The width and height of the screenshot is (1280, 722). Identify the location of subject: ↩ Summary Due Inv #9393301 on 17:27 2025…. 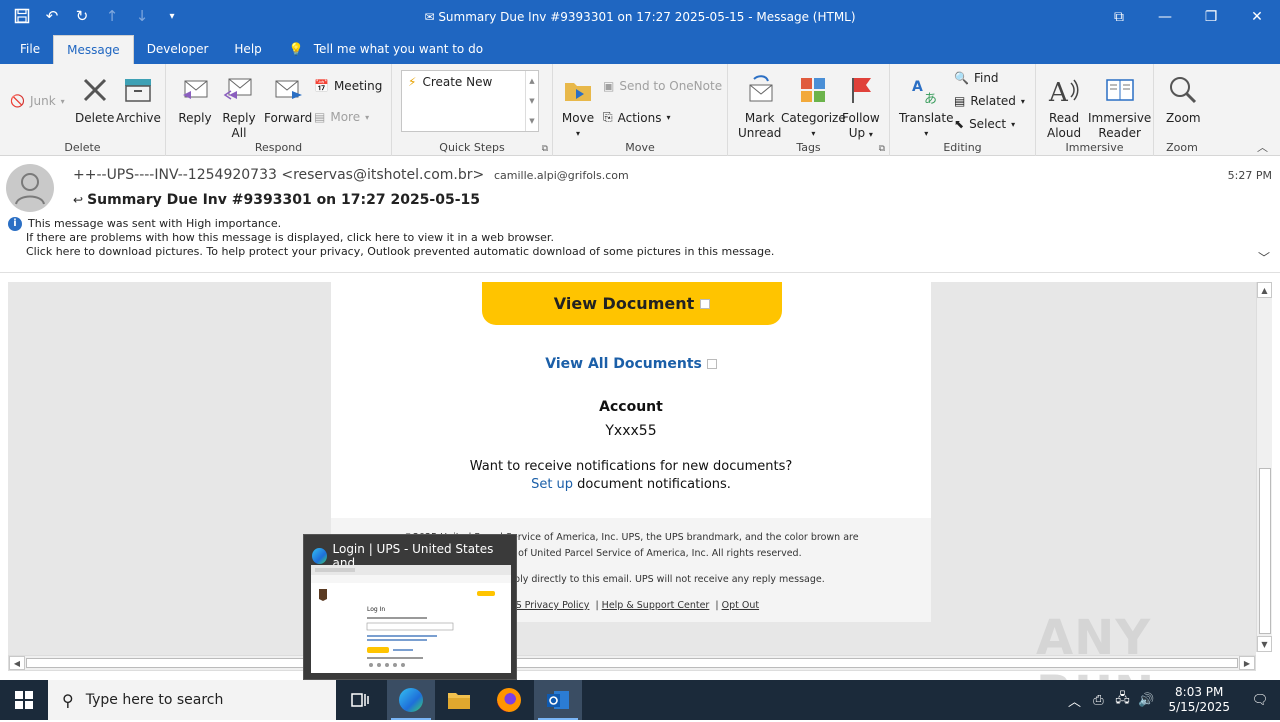
(276, 200).